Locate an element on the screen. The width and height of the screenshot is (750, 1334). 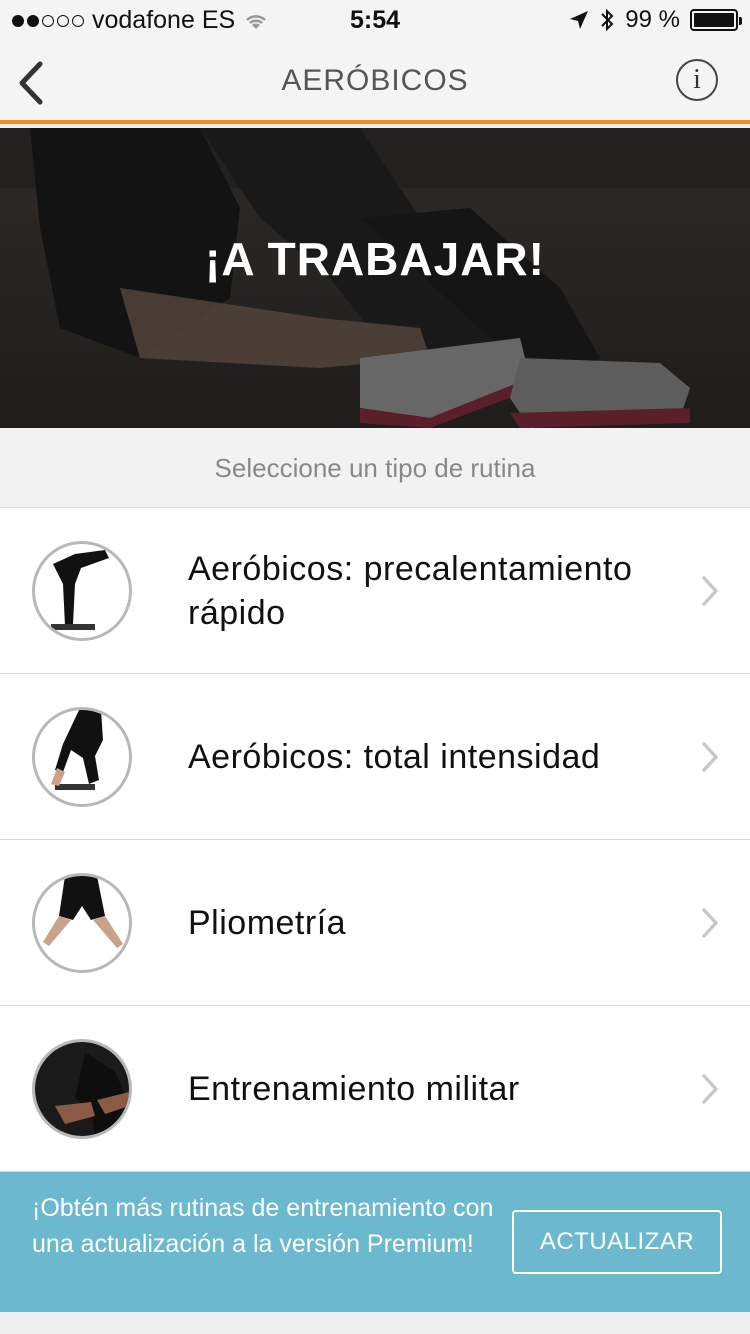
lunge-figure-icon is located at coordinates (82, 757).